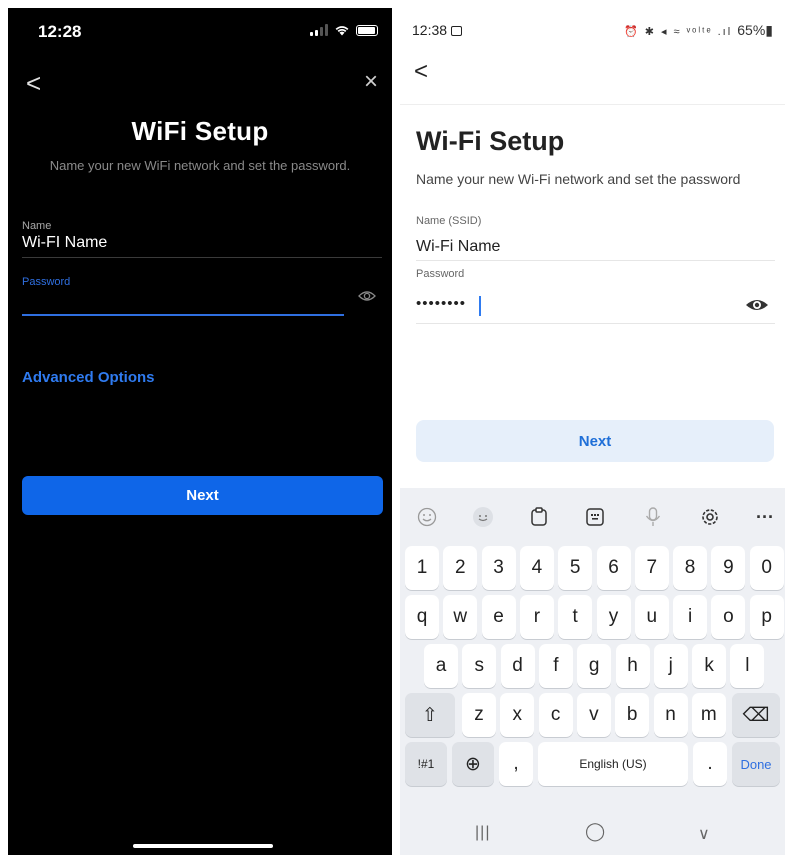 The height and width of the screenshot is (855, 785). I want to click on key-7: 7, so click(651, 568).